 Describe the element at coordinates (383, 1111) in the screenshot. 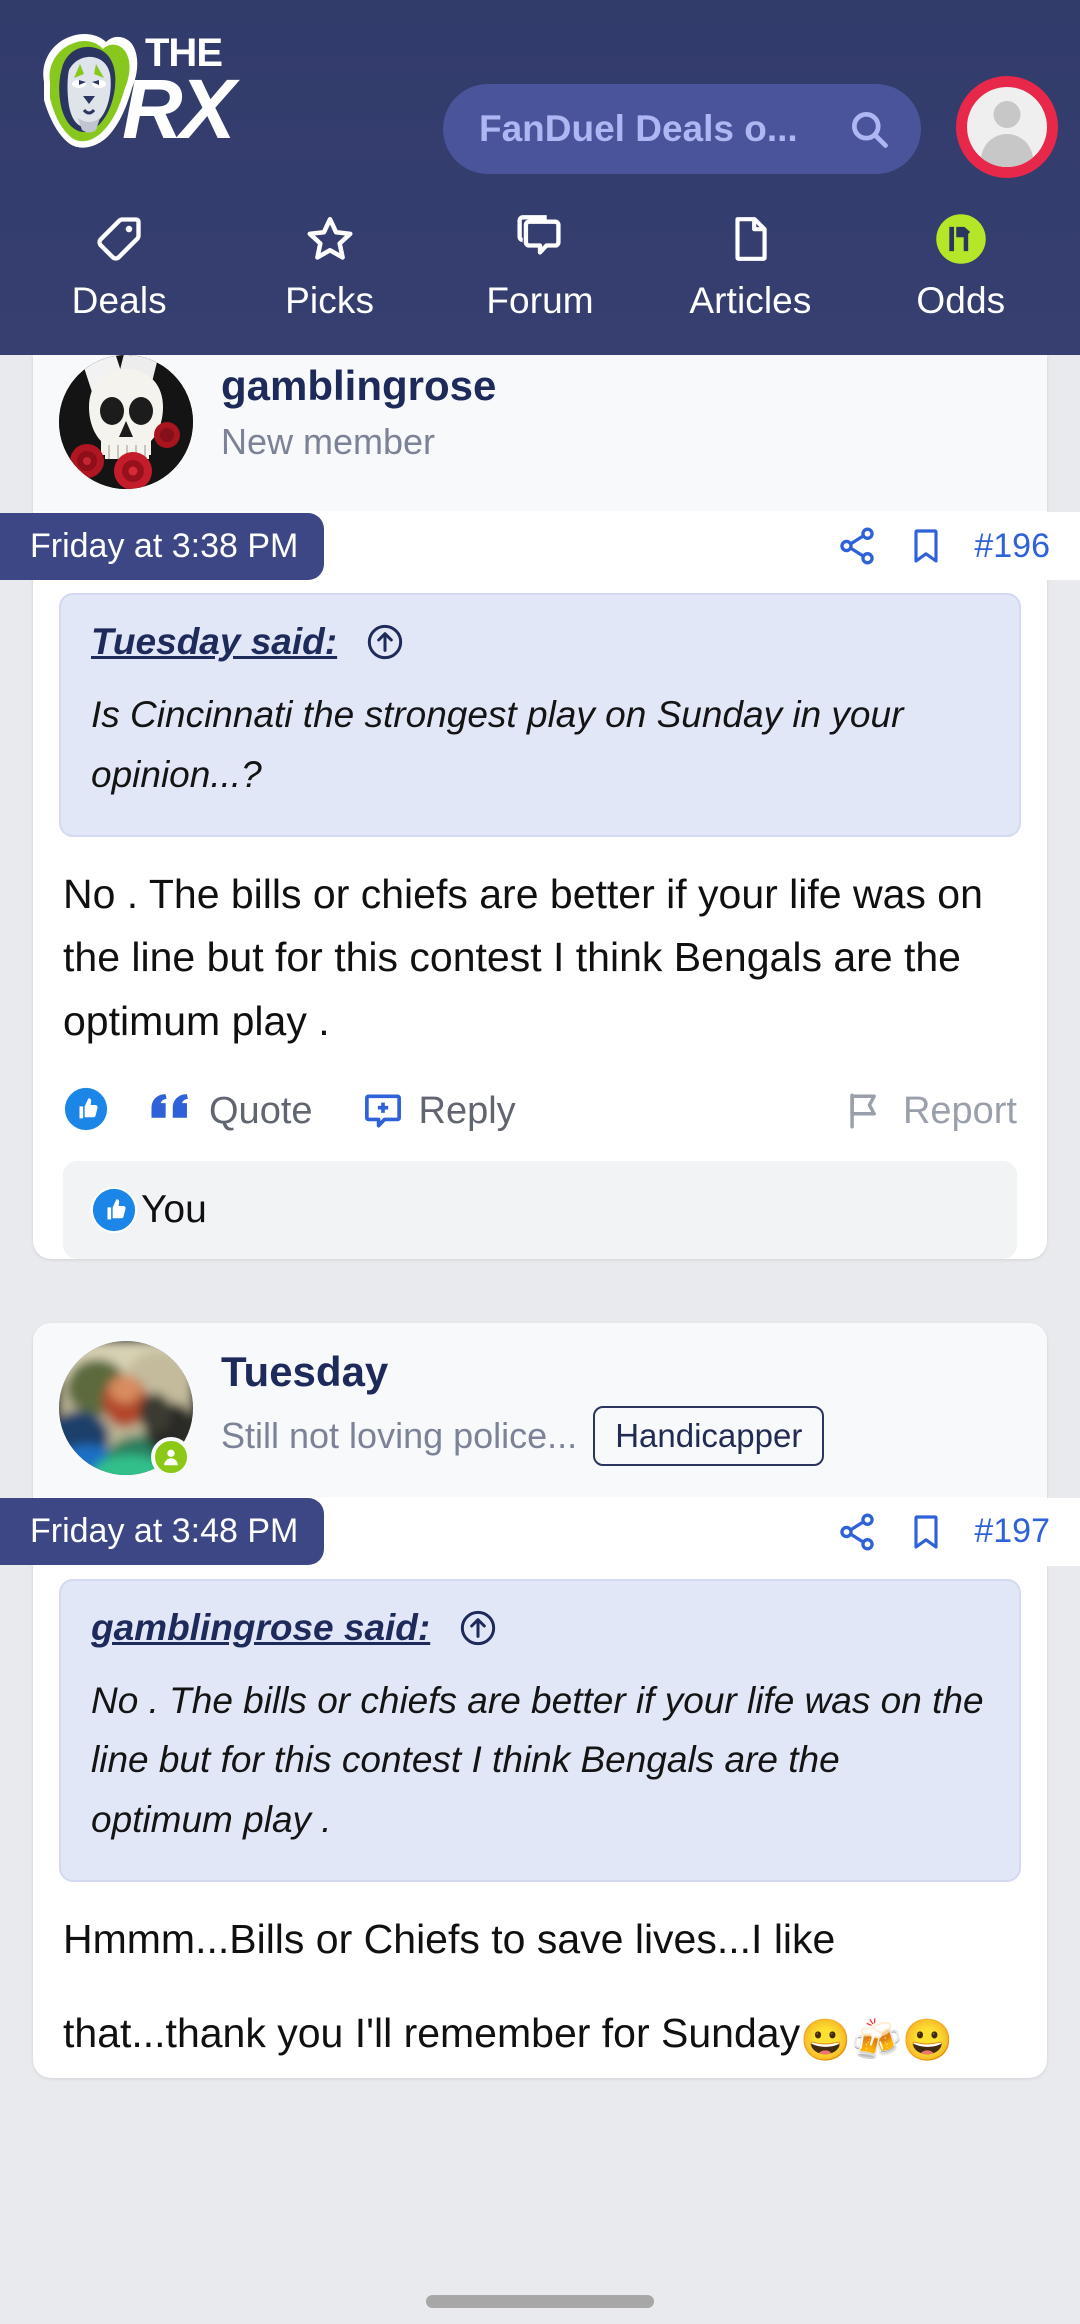

I see `reply-plus-icon` at that location.